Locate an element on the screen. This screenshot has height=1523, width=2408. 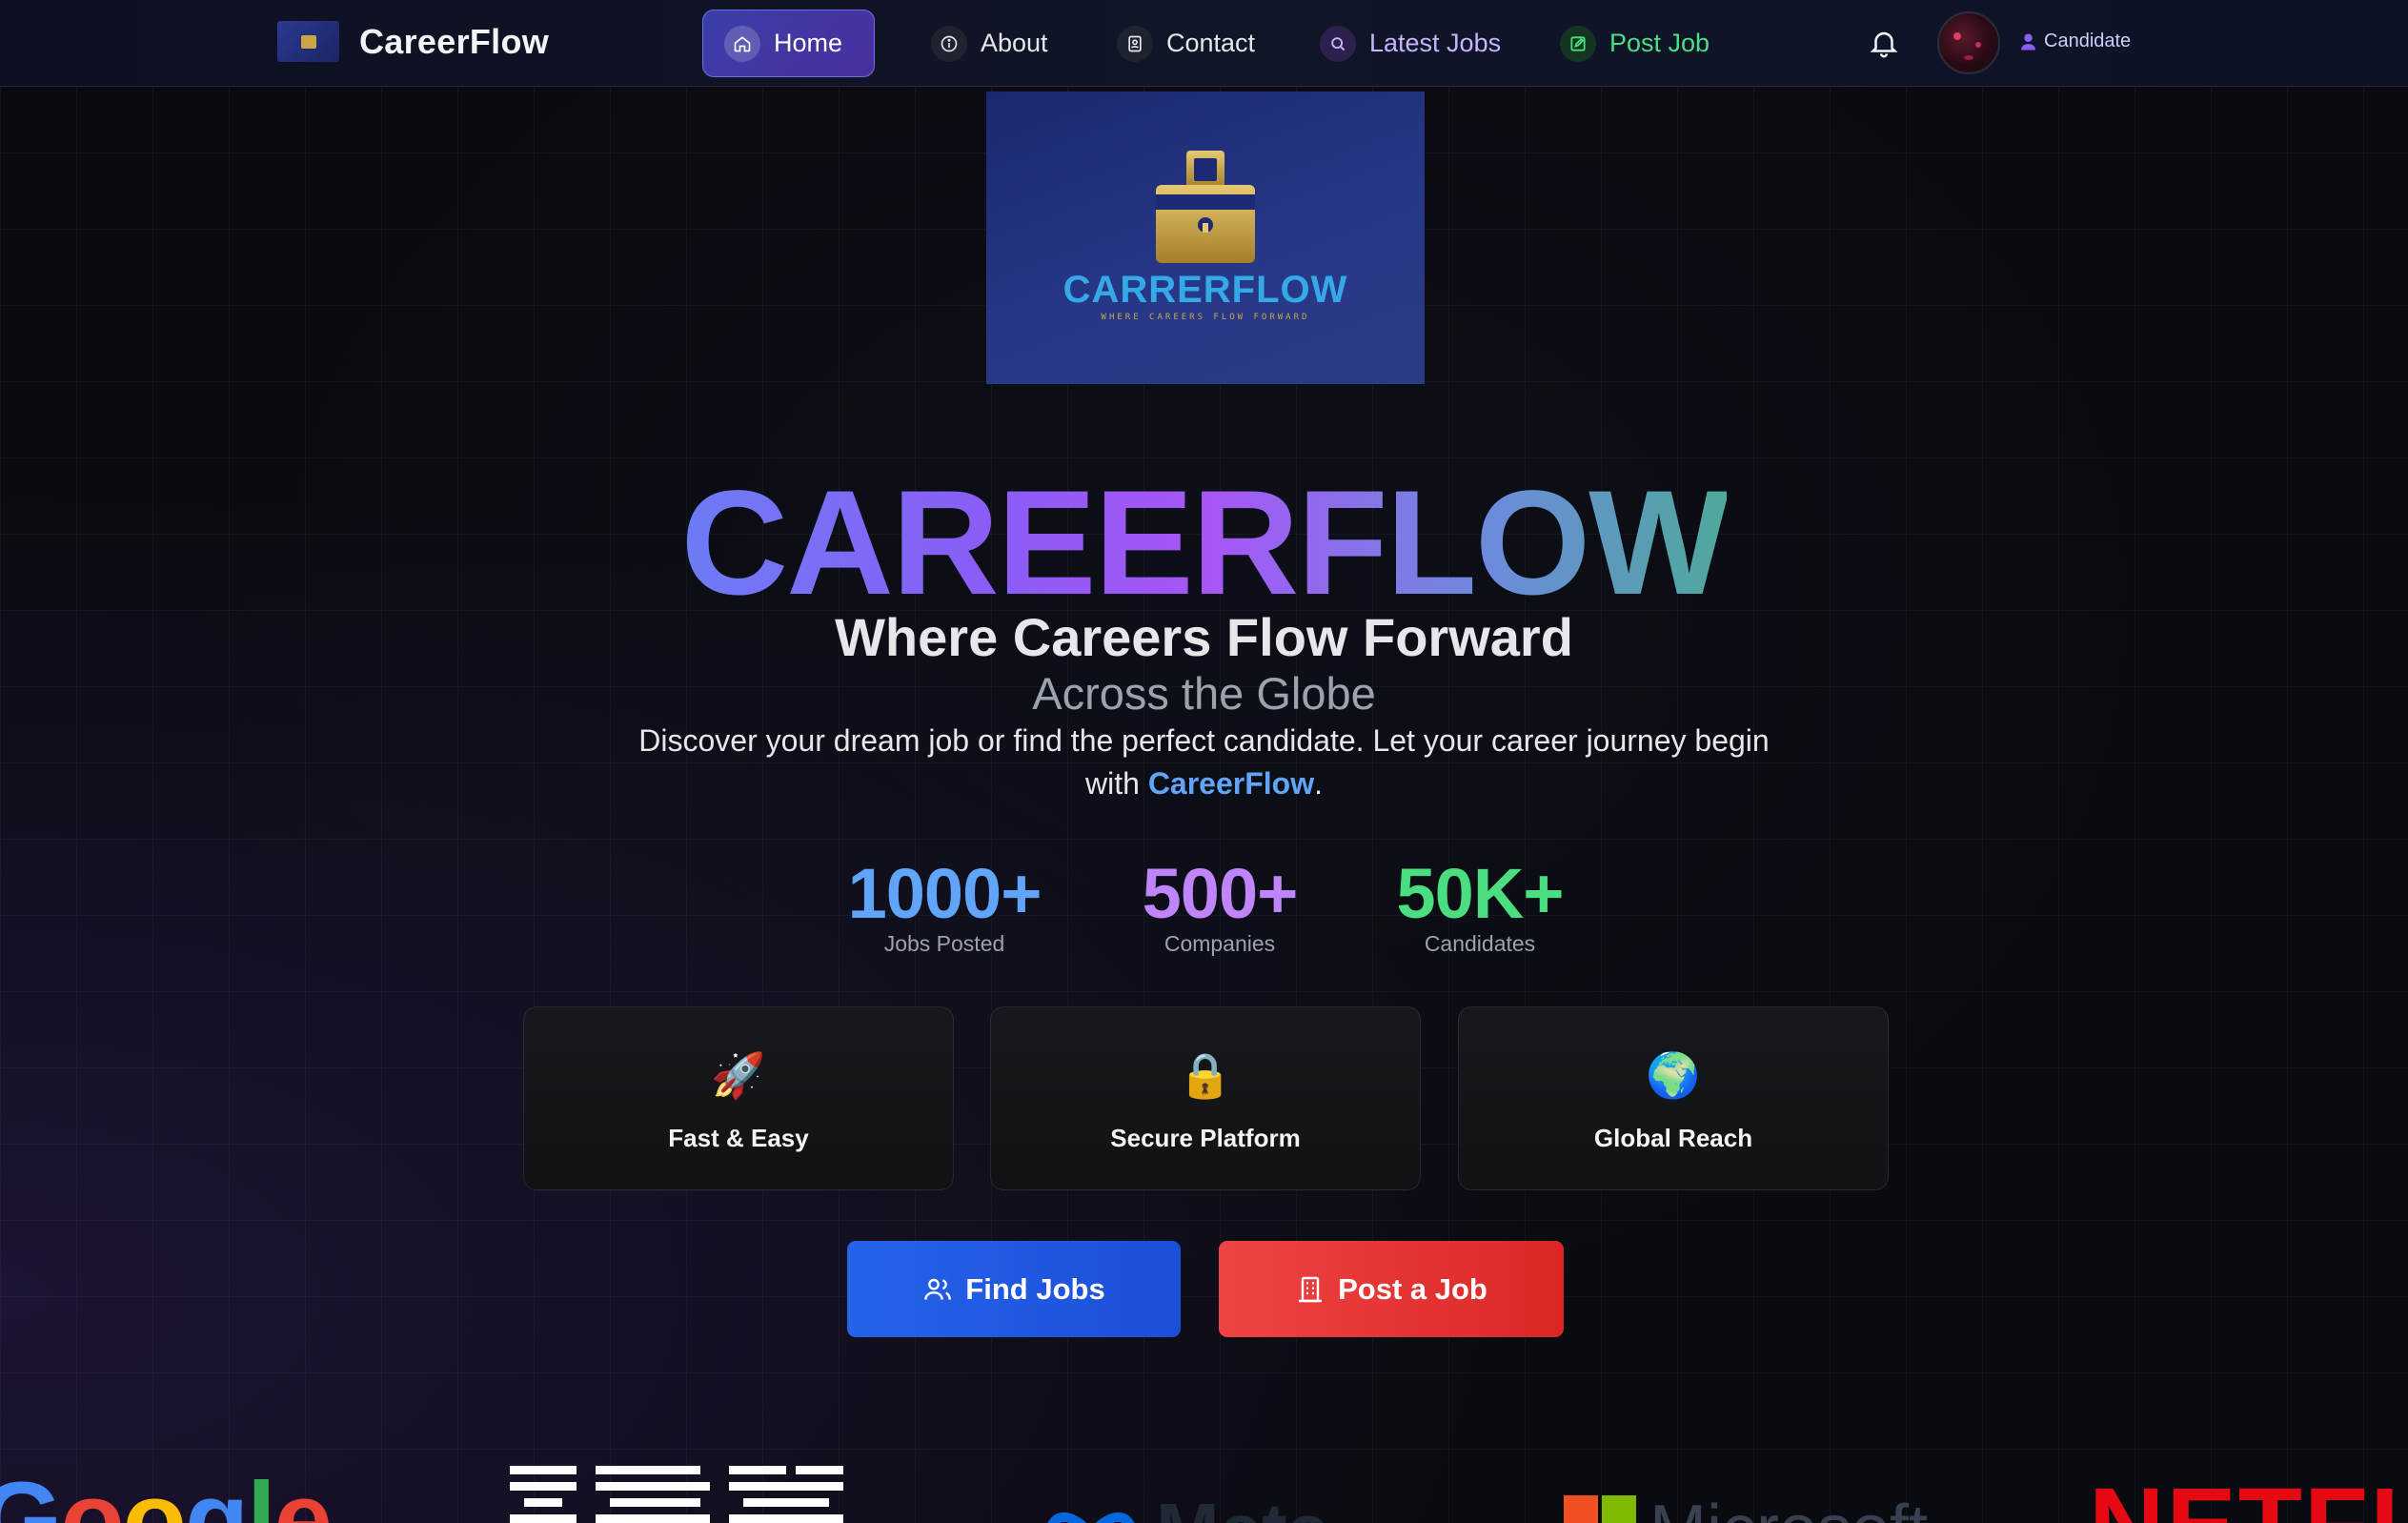
nav-home-label: Home is located at coordinates (808, 43).